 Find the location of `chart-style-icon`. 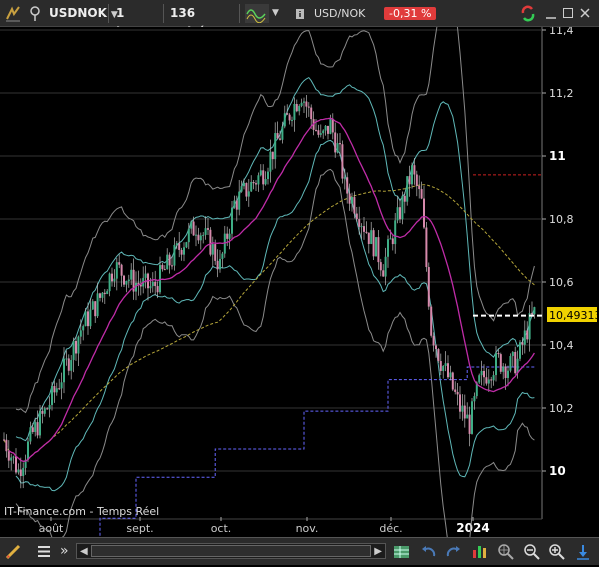

chart-style-icon is located at coordinates (257, 14).